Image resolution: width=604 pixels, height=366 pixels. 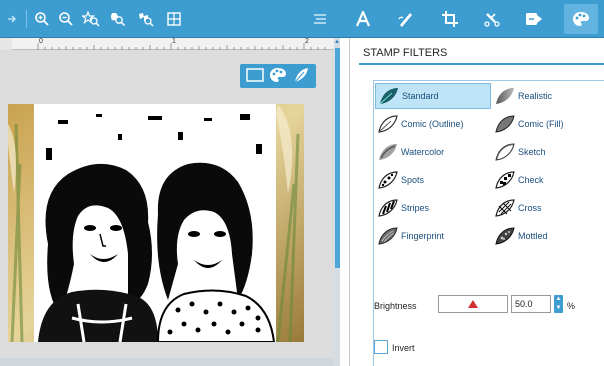 I want to click on ruler-number: 1, so click(x=174, y=41).